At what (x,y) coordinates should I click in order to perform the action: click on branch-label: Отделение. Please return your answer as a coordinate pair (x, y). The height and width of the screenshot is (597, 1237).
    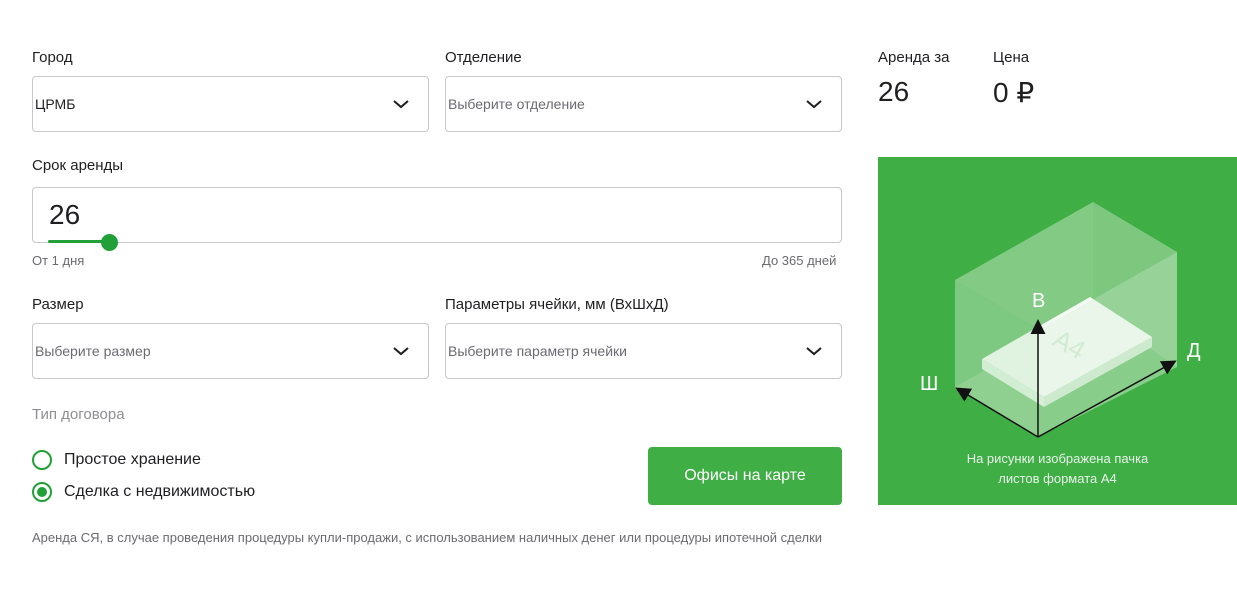
    Looking at the image, I should click on (483, 57).